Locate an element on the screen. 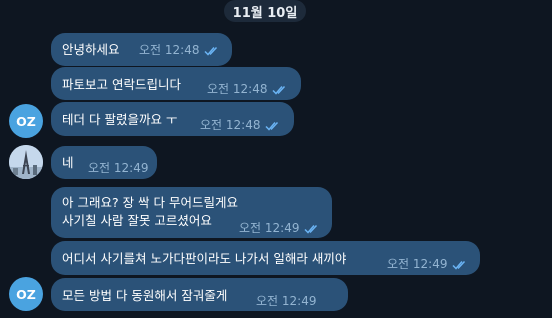 The image size is (552, 318). message-text: 테더 다 팔렸을까요 ㅜ is located at coordinates (120, 119).